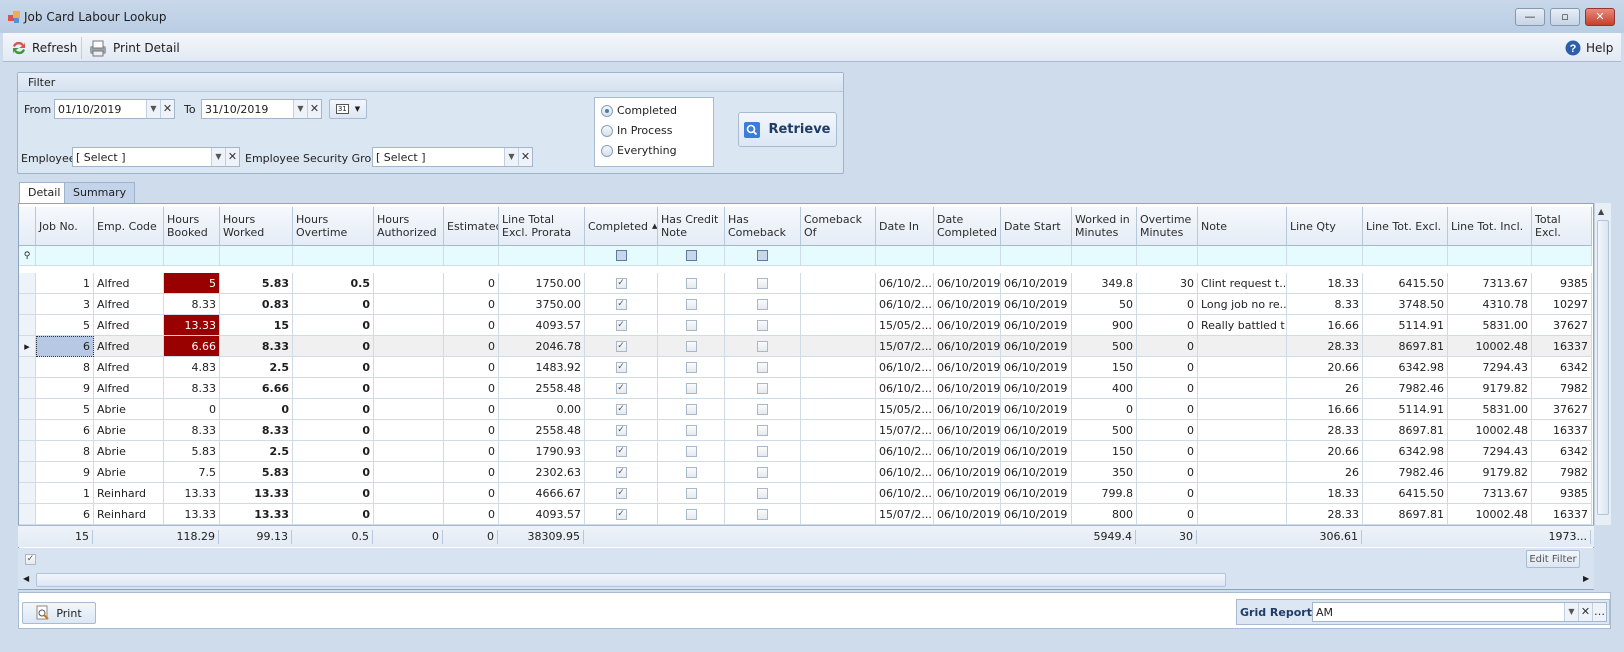 The width and height of the screenshot is (1624, 652). What do you see at coordinates (967, 388) in the screenshot?
I see `cell-dcomp: 06/10/2019` at bounding box center [967, 388].